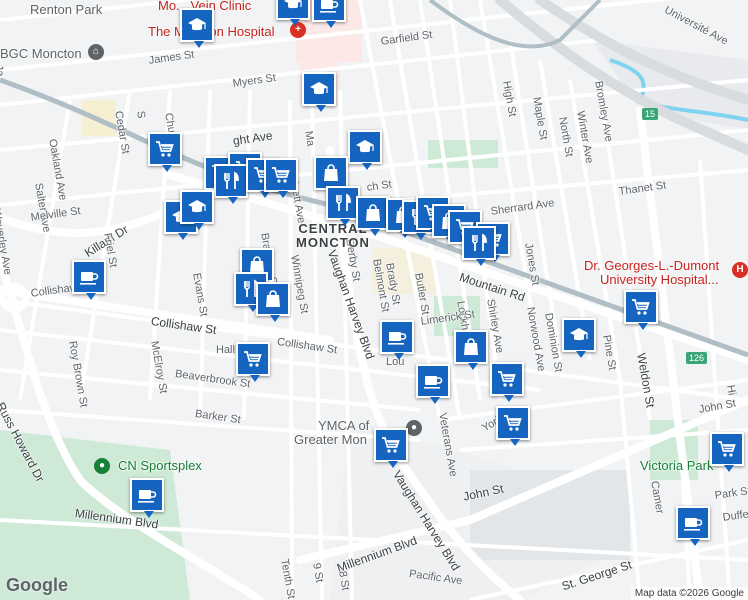 Image resolution: width=748 pixels, height=600 pixels. Describe the element at coordinates (689, 593) in the screenshot. I see `map-attribution: Map data ©2026 Google` at that location.